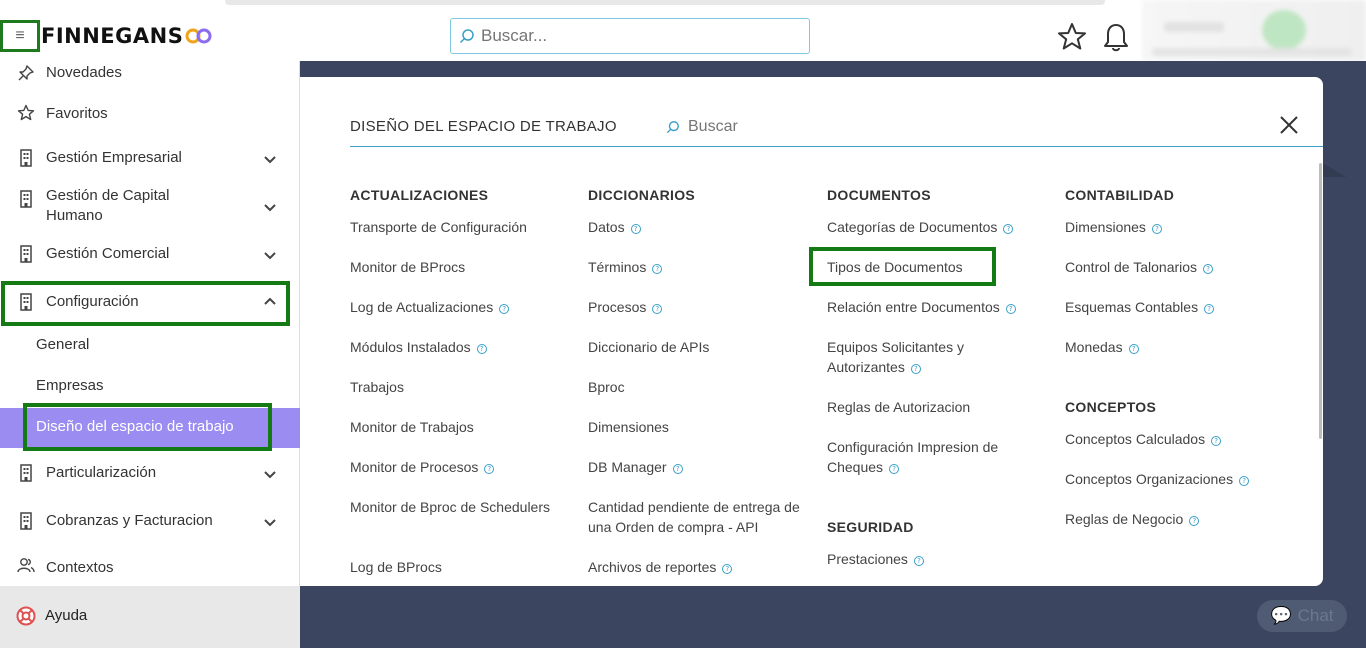 This screenshot has height=648, width=1366. I want to click on sidebar-item-label: Cobranzas y Facturacion, so click(129, 520).